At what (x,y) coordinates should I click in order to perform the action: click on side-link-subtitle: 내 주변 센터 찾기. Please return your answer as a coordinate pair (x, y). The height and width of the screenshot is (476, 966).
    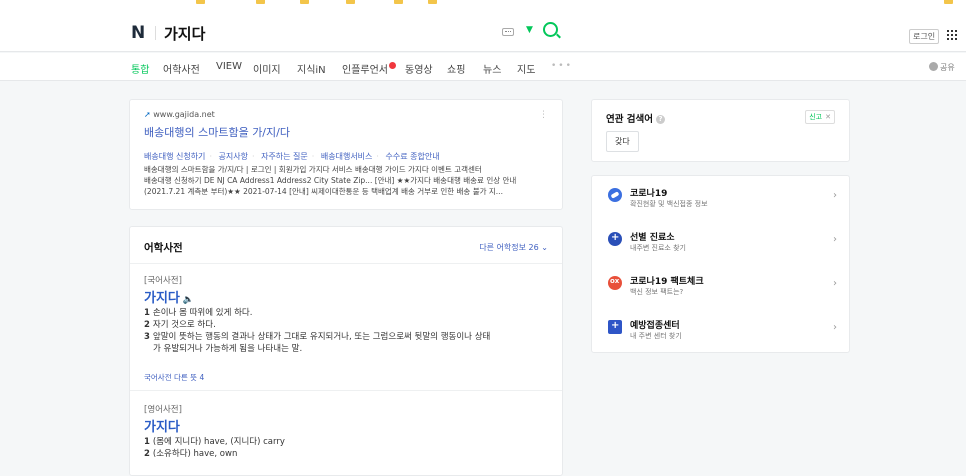
    Looking at the image, I should click on (656, 336).